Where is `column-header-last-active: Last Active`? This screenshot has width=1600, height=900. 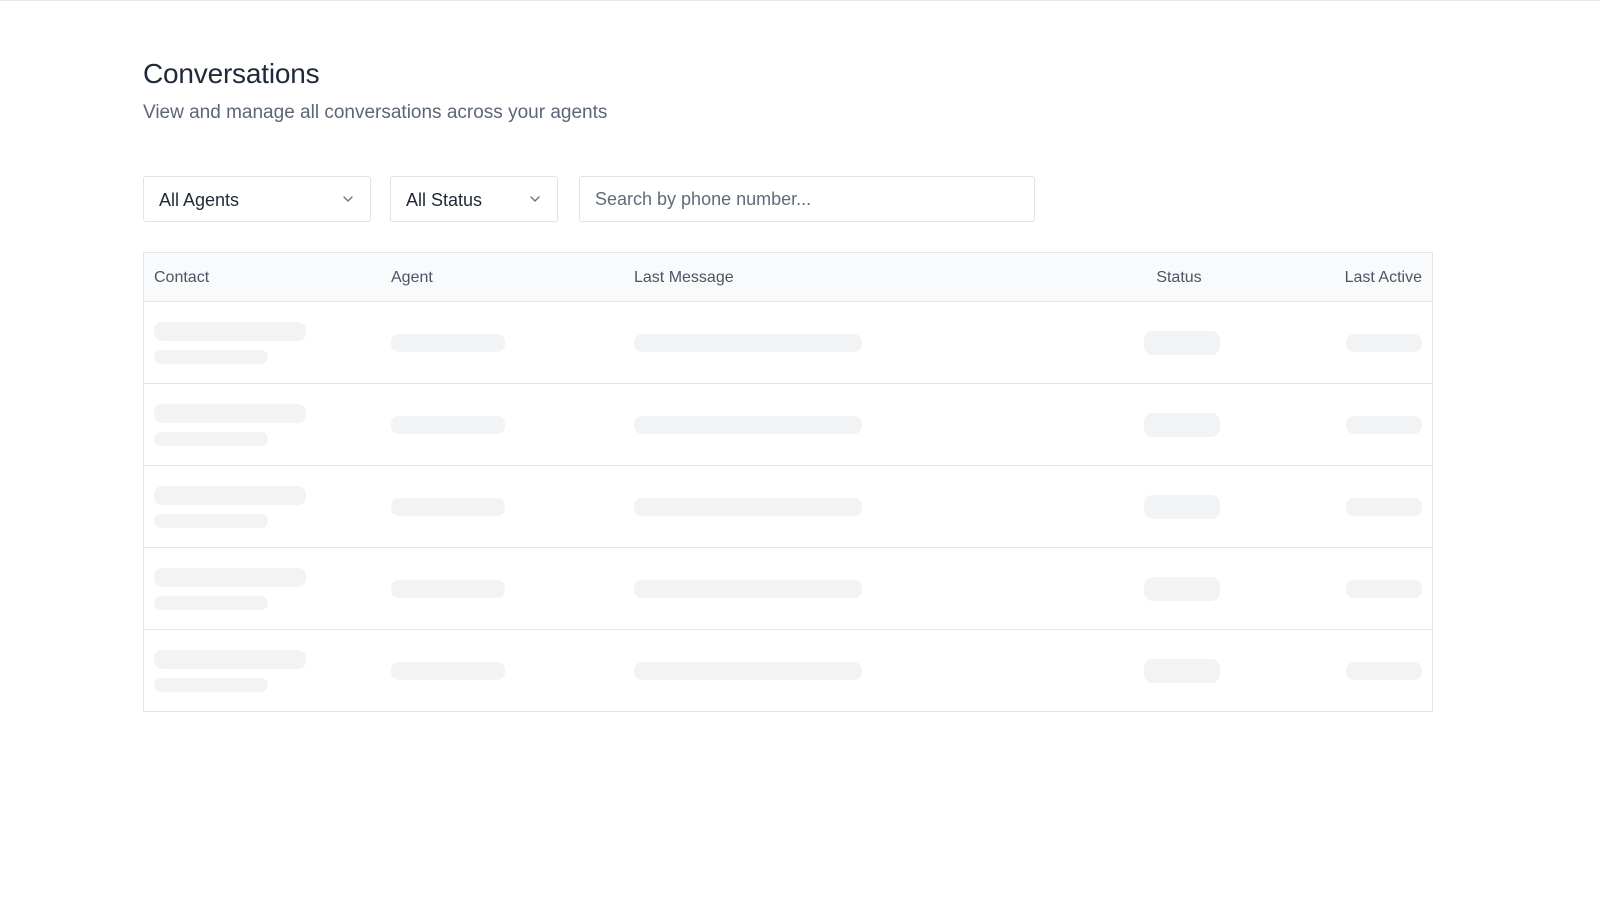
column-header-last-active: Last Active is located at coordinates (1383, 278).